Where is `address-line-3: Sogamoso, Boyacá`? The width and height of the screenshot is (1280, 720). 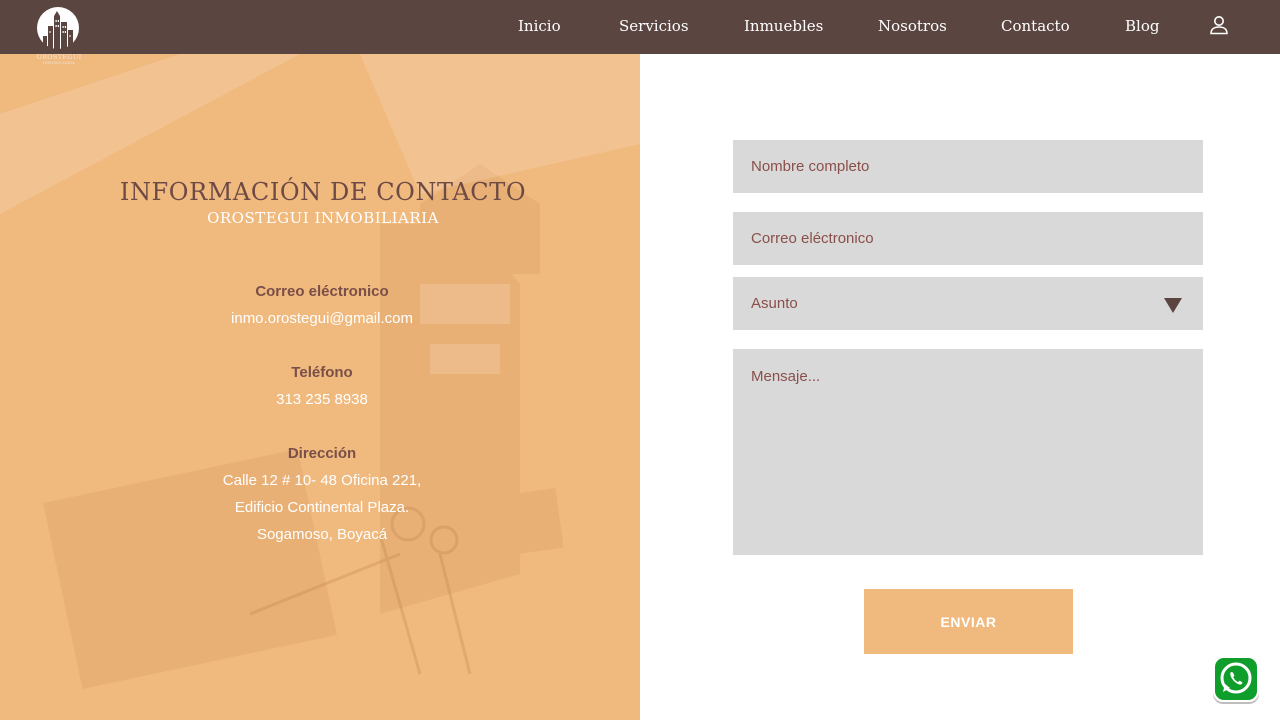 address-line-3: Sogamoso, Boyacá is located at coordinates (322, 534).